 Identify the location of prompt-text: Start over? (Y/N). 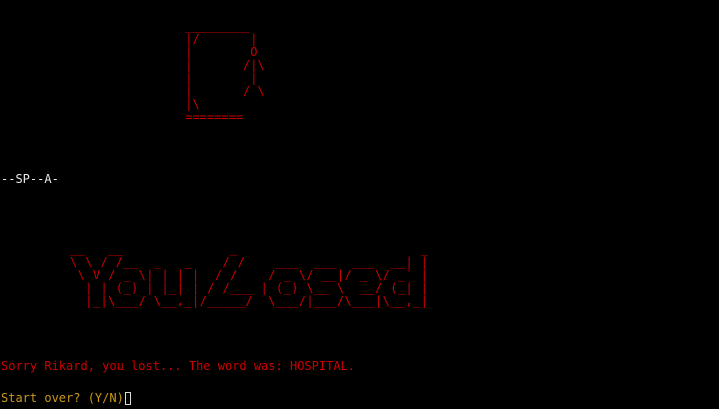
(62, 398).